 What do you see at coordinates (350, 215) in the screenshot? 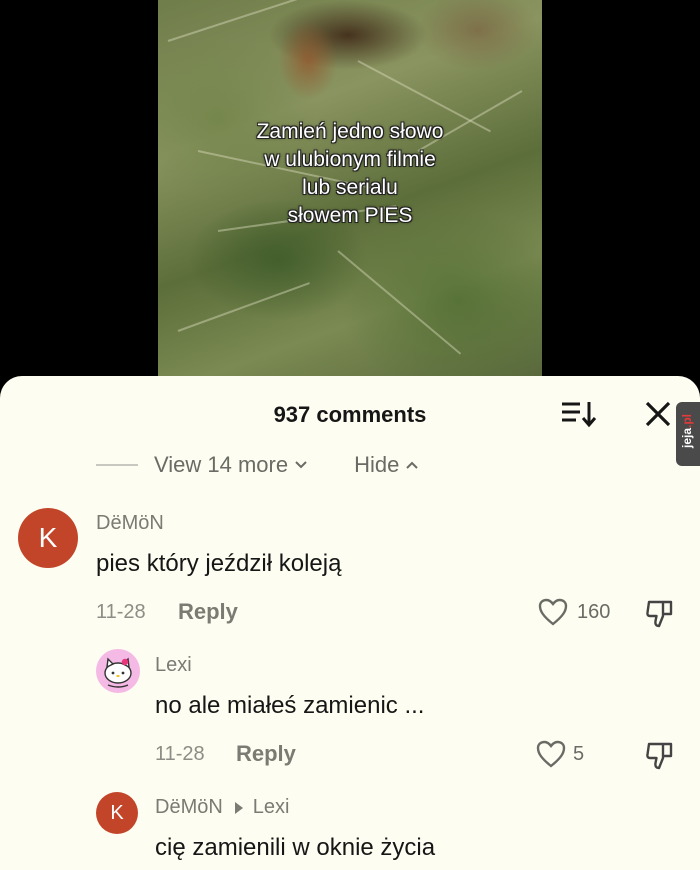
I see `caption-line: słowem PIES` at bounding box center [350, 215].